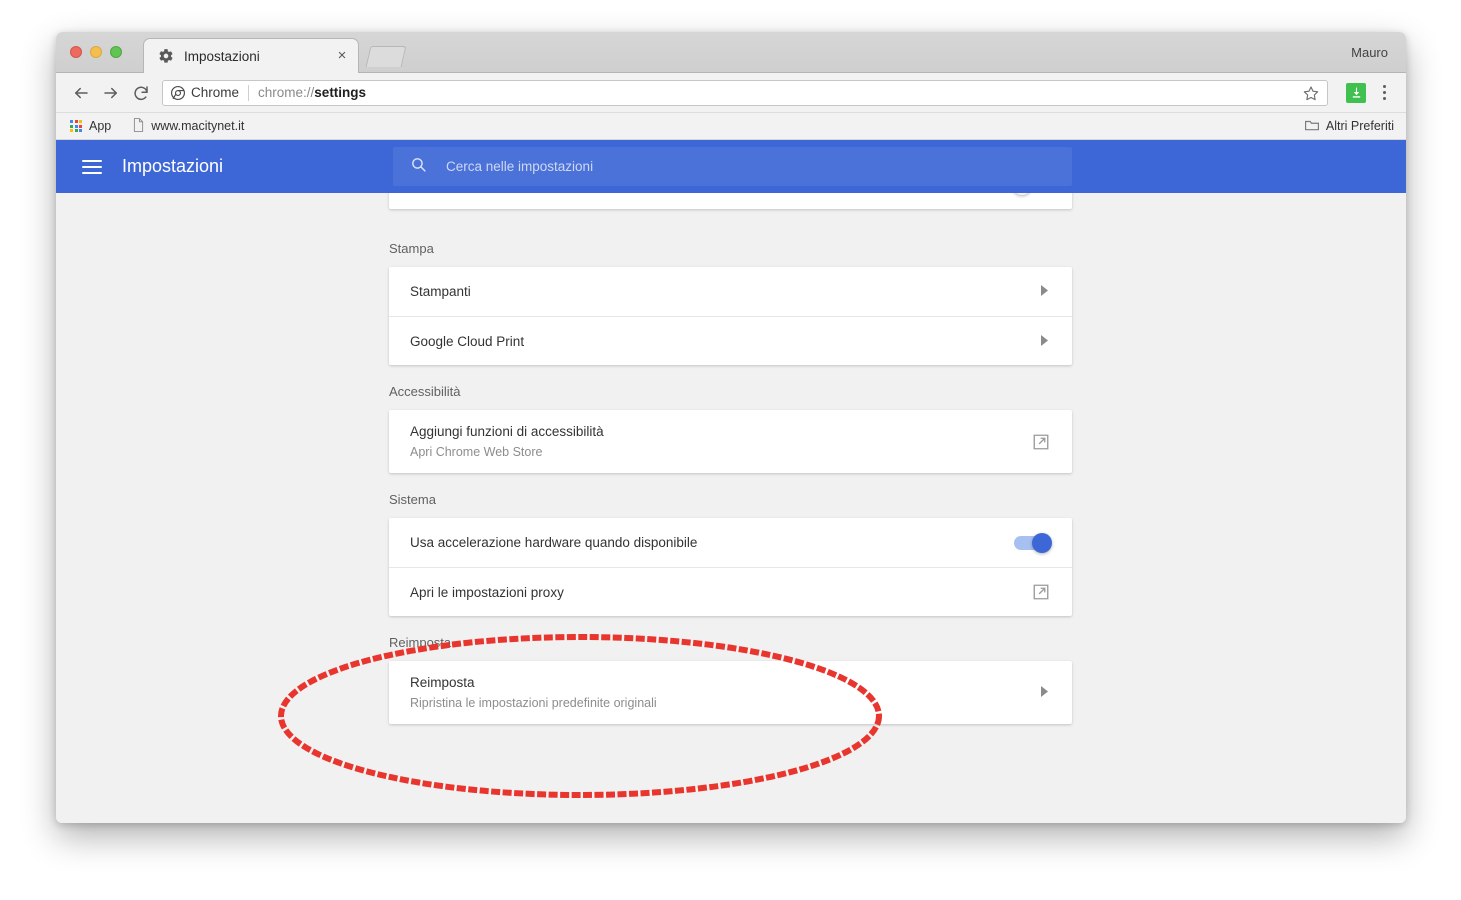  What do you see at coordinates (138, 126) in the screenshot?
I see `page-icon` at bounding box center [138, 126].